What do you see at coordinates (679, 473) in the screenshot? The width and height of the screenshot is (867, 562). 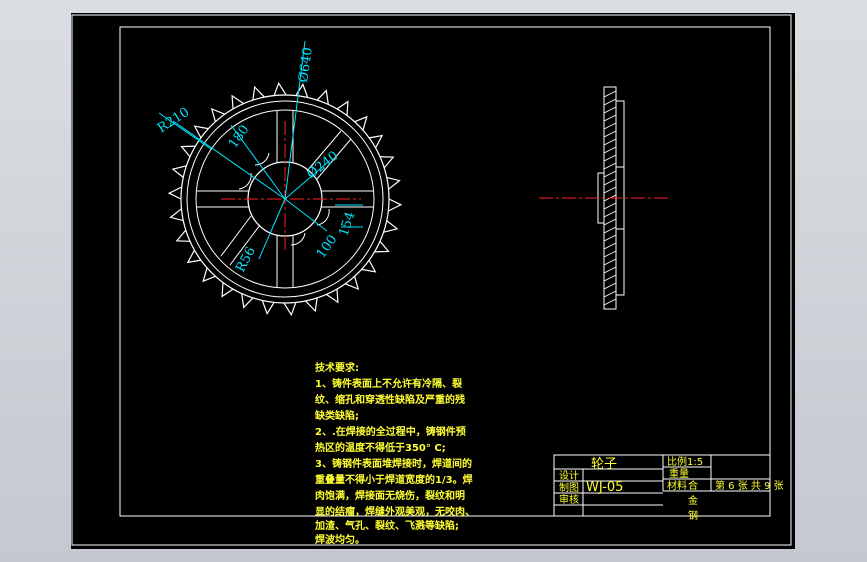 I see `tb-weight: 重量` at bounding box center [679, 473].